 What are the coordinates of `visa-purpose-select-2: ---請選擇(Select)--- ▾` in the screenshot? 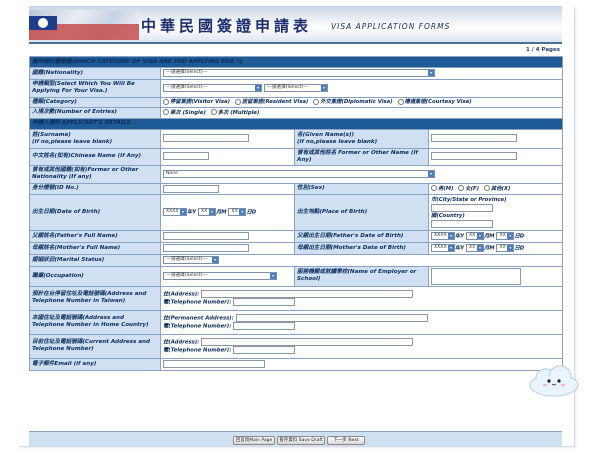 It's located at (295, 87).